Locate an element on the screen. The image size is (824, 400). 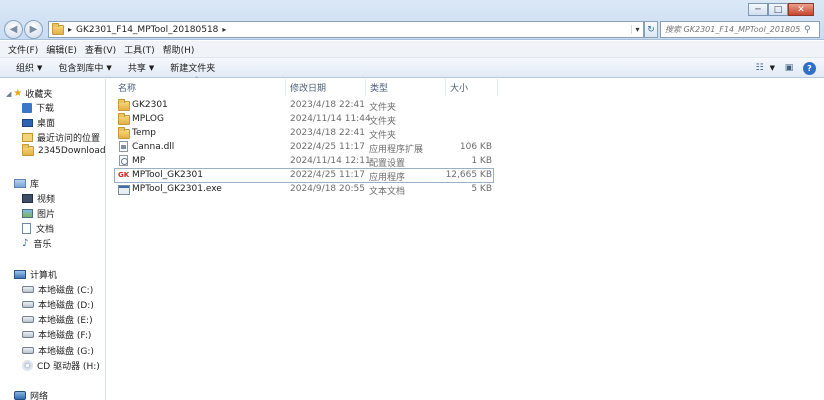
nav-libraries-label: 库 is located at coordinates (35, 185).